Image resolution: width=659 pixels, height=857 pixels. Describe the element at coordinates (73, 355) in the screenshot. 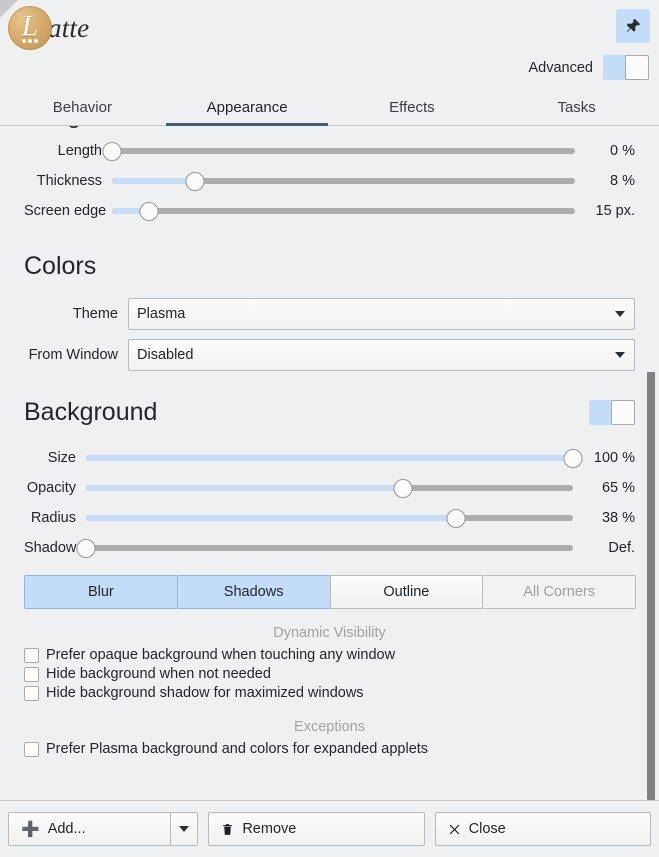

I see `combo-label-from-window: From Window` at that location.